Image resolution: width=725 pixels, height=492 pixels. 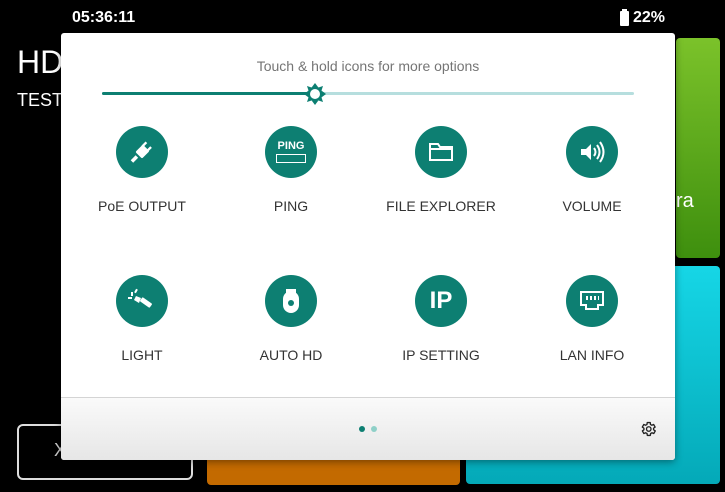 I want to click on panel-footer, so click(x=368, y=428).